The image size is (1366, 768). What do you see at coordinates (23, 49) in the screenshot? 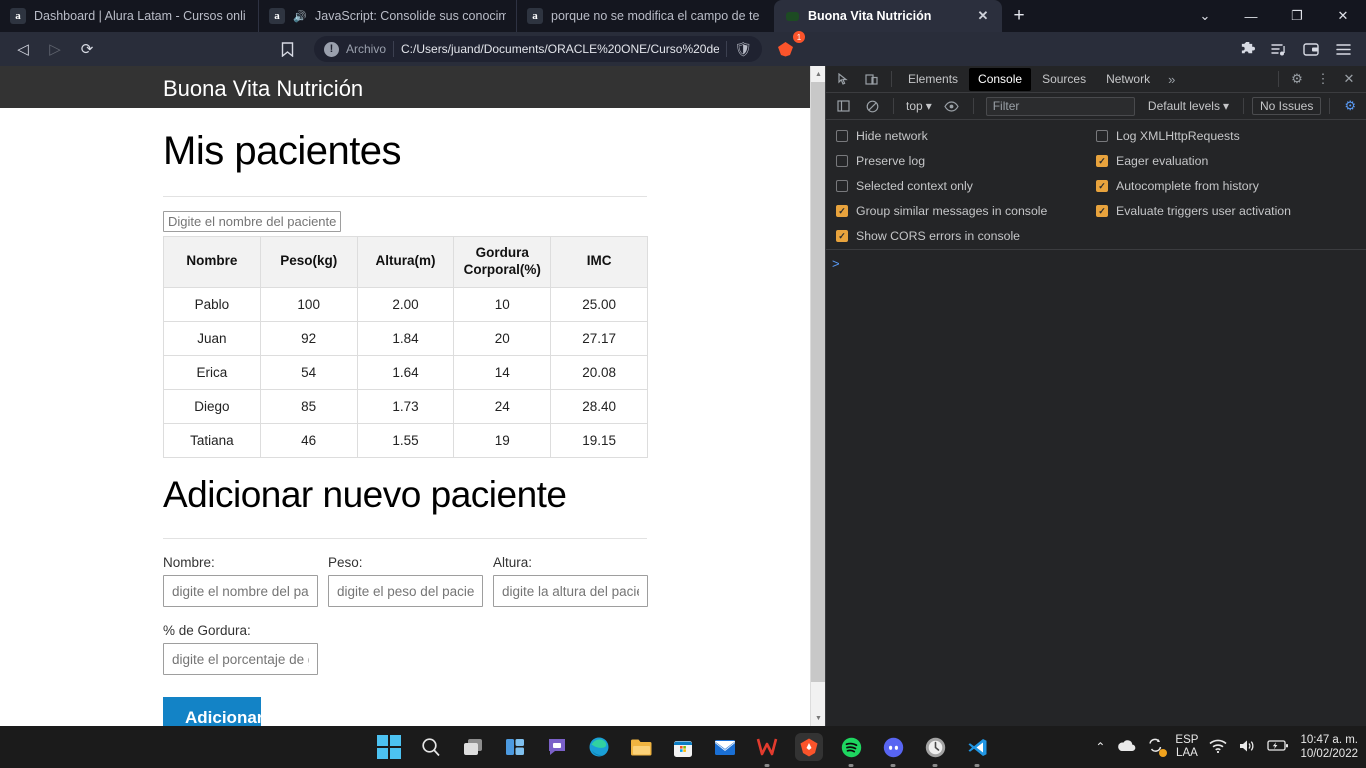
I see `back-button: ◁` at bounding box center [23, 49].